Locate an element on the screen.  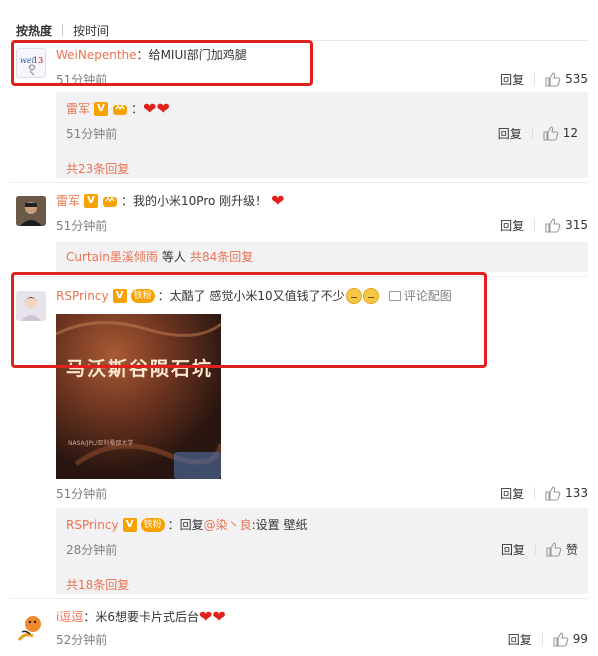
comment-image: 马沃斯谷陨石坑 NASA/JPL/亚利桑那大学 is located at coordinates (138, 396).